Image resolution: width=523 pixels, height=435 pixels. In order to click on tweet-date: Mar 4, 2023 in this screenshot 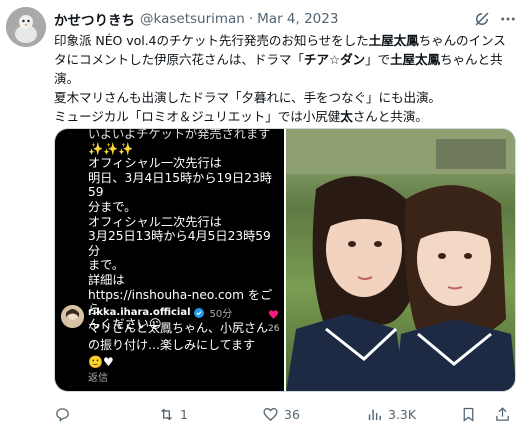, I will do `click(297, 19)`.